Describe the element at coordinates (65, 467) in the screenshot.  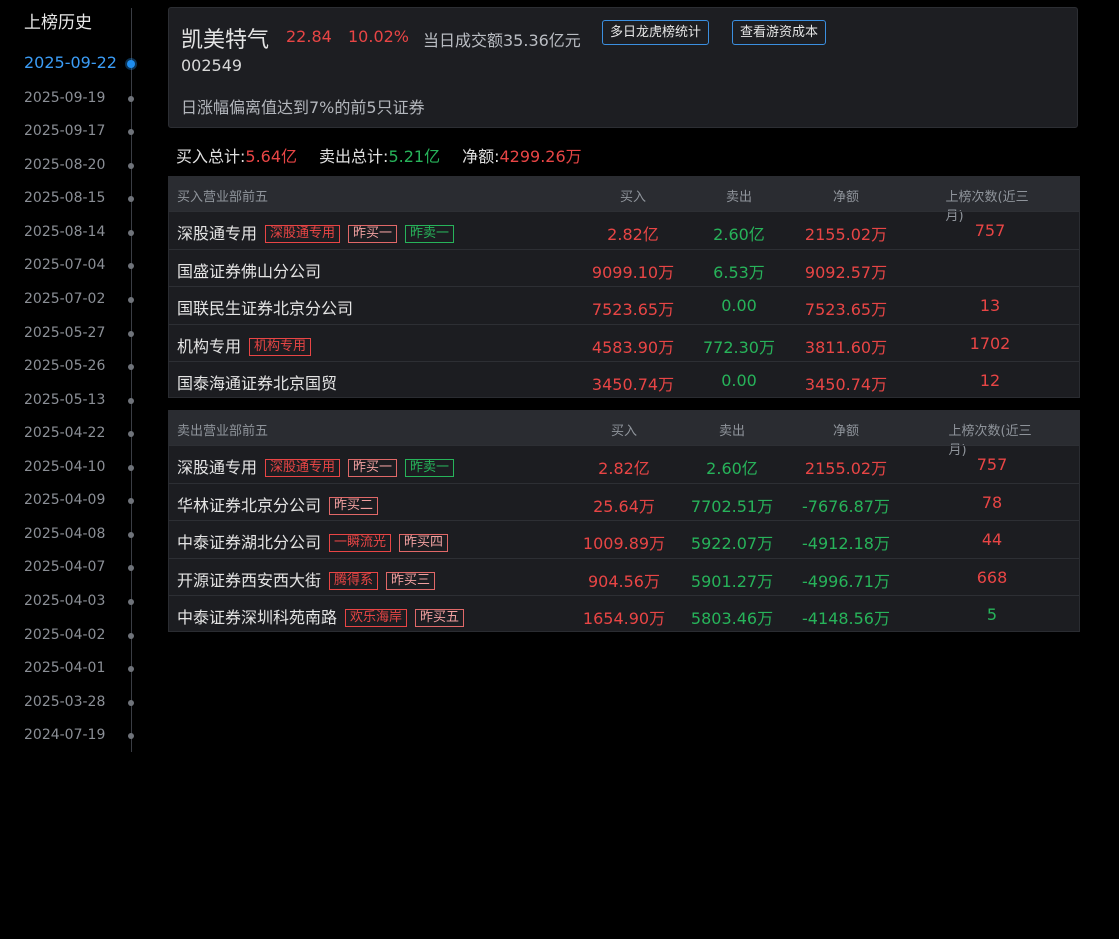
I see `timeline-date: 2025-04-10` at that location.